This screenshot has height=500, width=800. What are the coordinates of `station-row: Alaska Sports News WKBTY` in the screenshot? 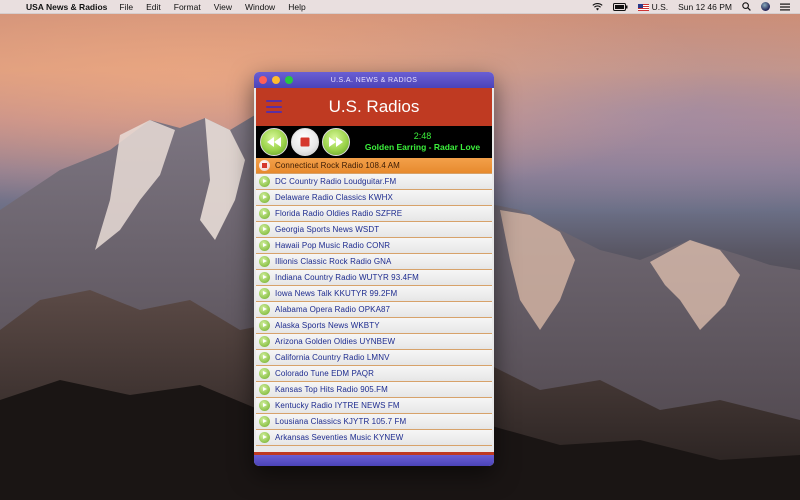 It's located at (374, 326).